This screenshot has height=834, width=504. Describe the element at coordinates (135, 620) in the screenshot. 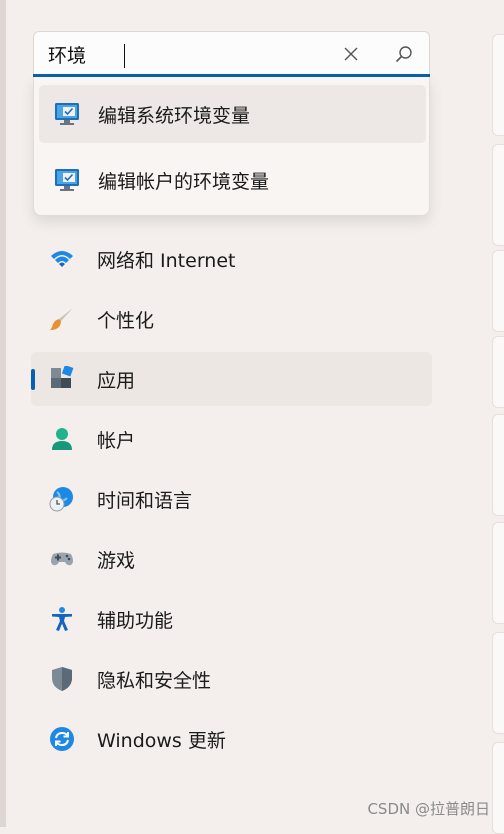

I see `sidebar-item-label: 辅助功能` at that location.